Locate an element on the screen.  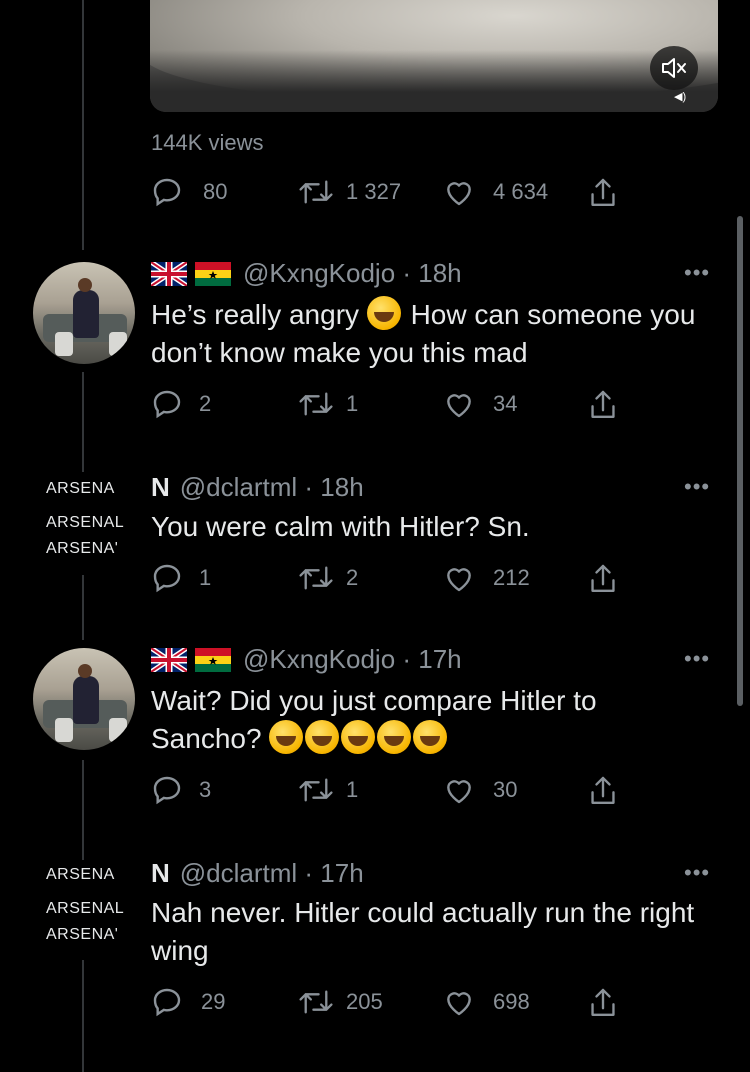
like-count: 212 is located at coordinates (511, 577).